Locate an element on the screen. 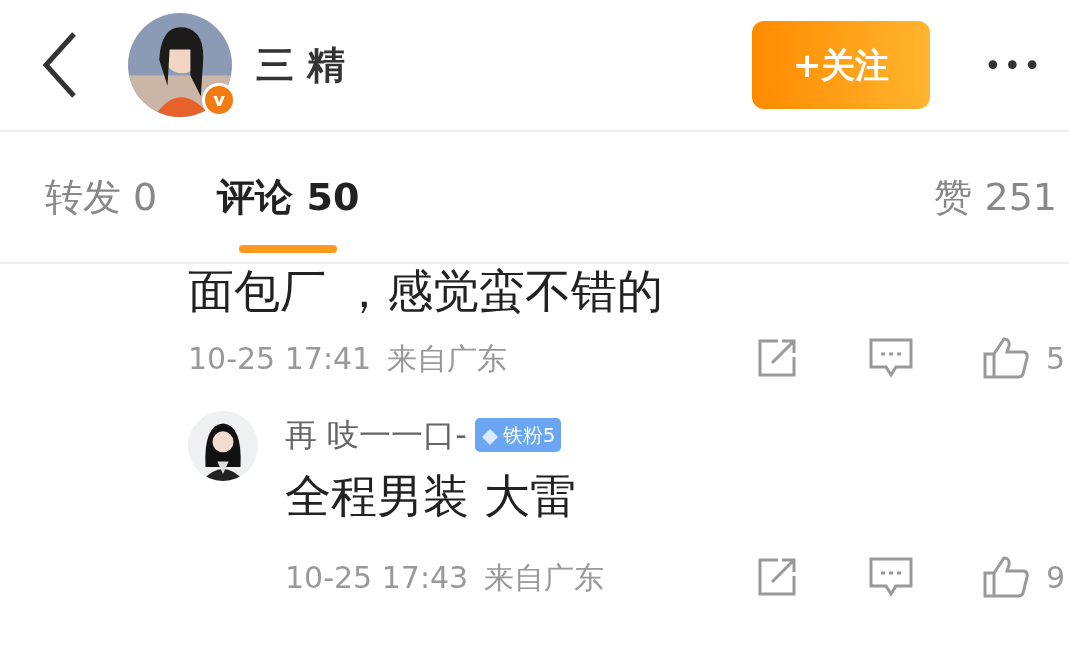  user-name: 再 吱一一口- is located at coordinates (376, 435).